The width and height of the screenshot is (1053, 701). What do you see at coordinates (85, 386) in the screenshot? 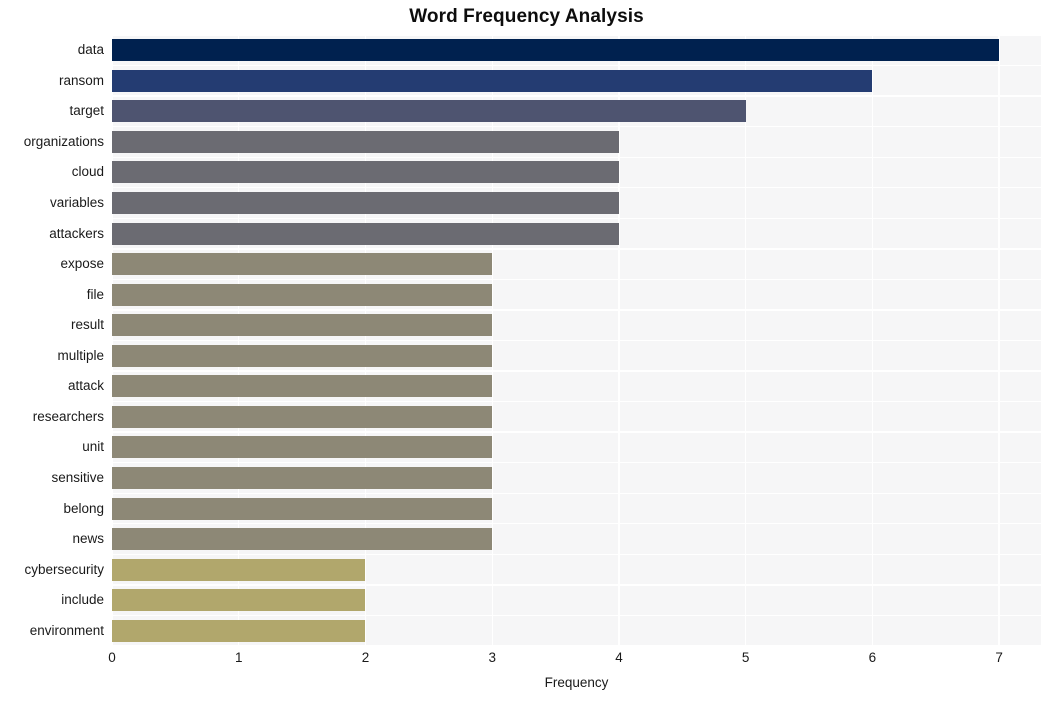
I see `y-tick-label-attack: attack` at bounding box center [85, 386].